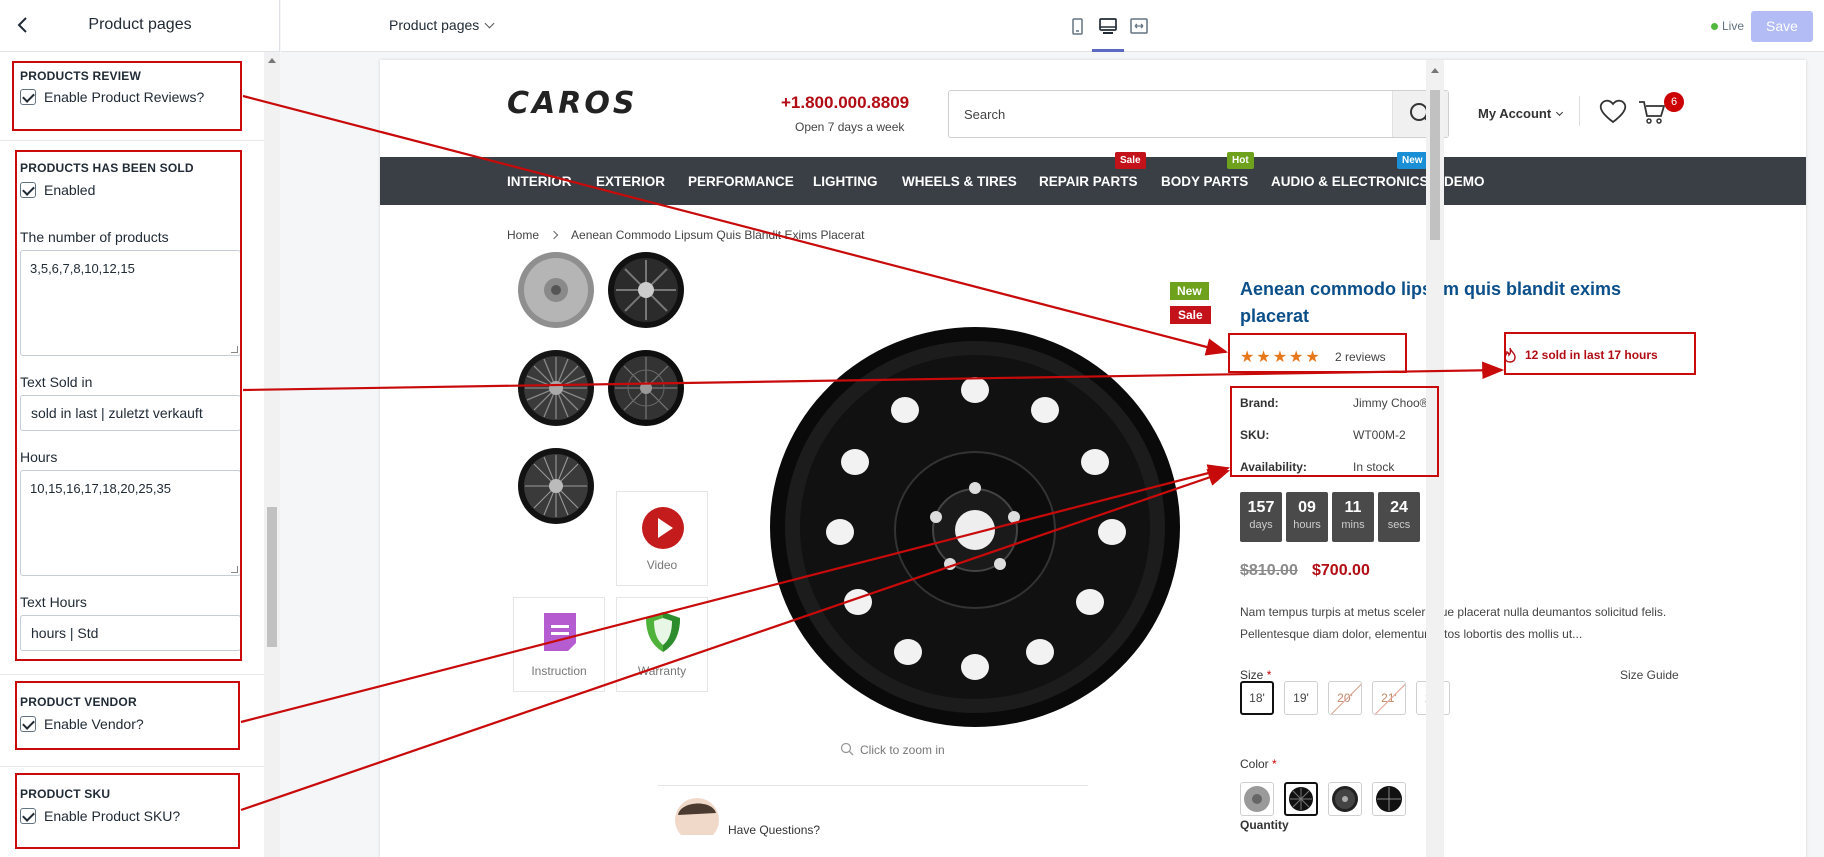 The width and height of the screenshot is (1824, 857). What do you see at coordinates (1301, 799) in the screenshot?
I see `color-swatch-black-selected` at bounding box center [1301, 799].